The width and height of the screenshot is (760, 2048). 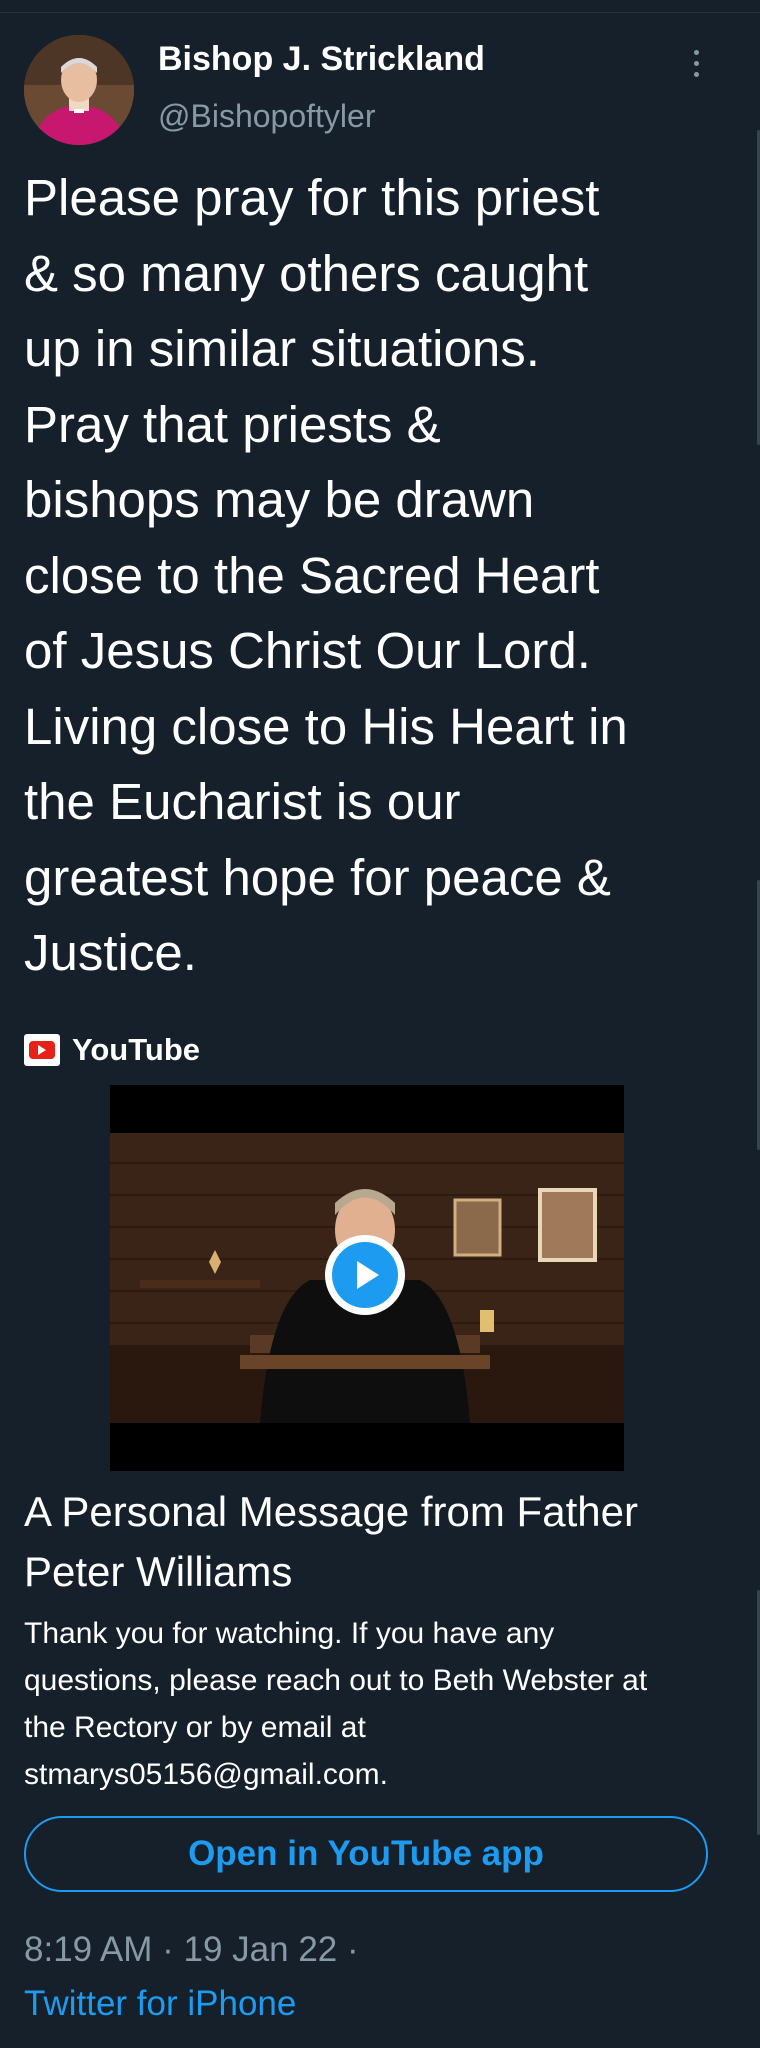 I want to click on card-provider: YouTube, so click(x=112, y=1050).